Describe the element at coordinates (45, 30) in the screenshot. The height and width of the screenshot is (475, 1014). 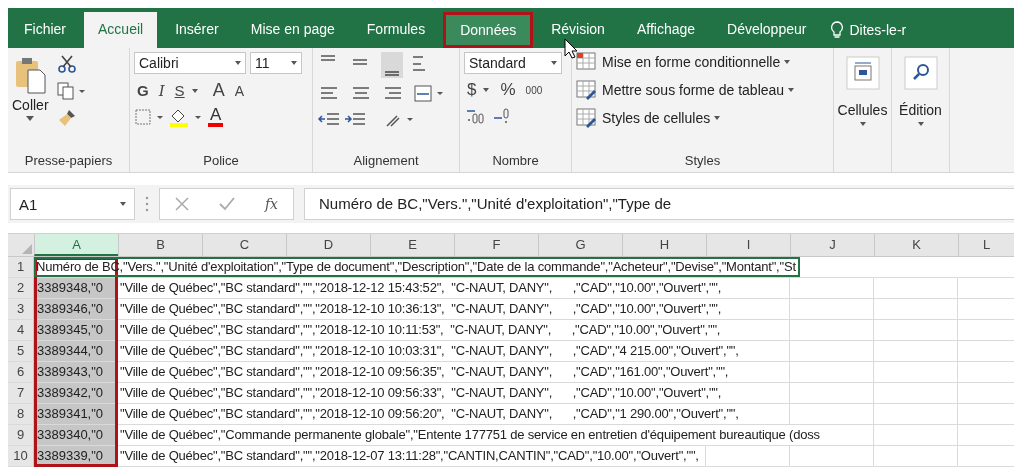
I see `ribbon-tab: Fichier` at that location.